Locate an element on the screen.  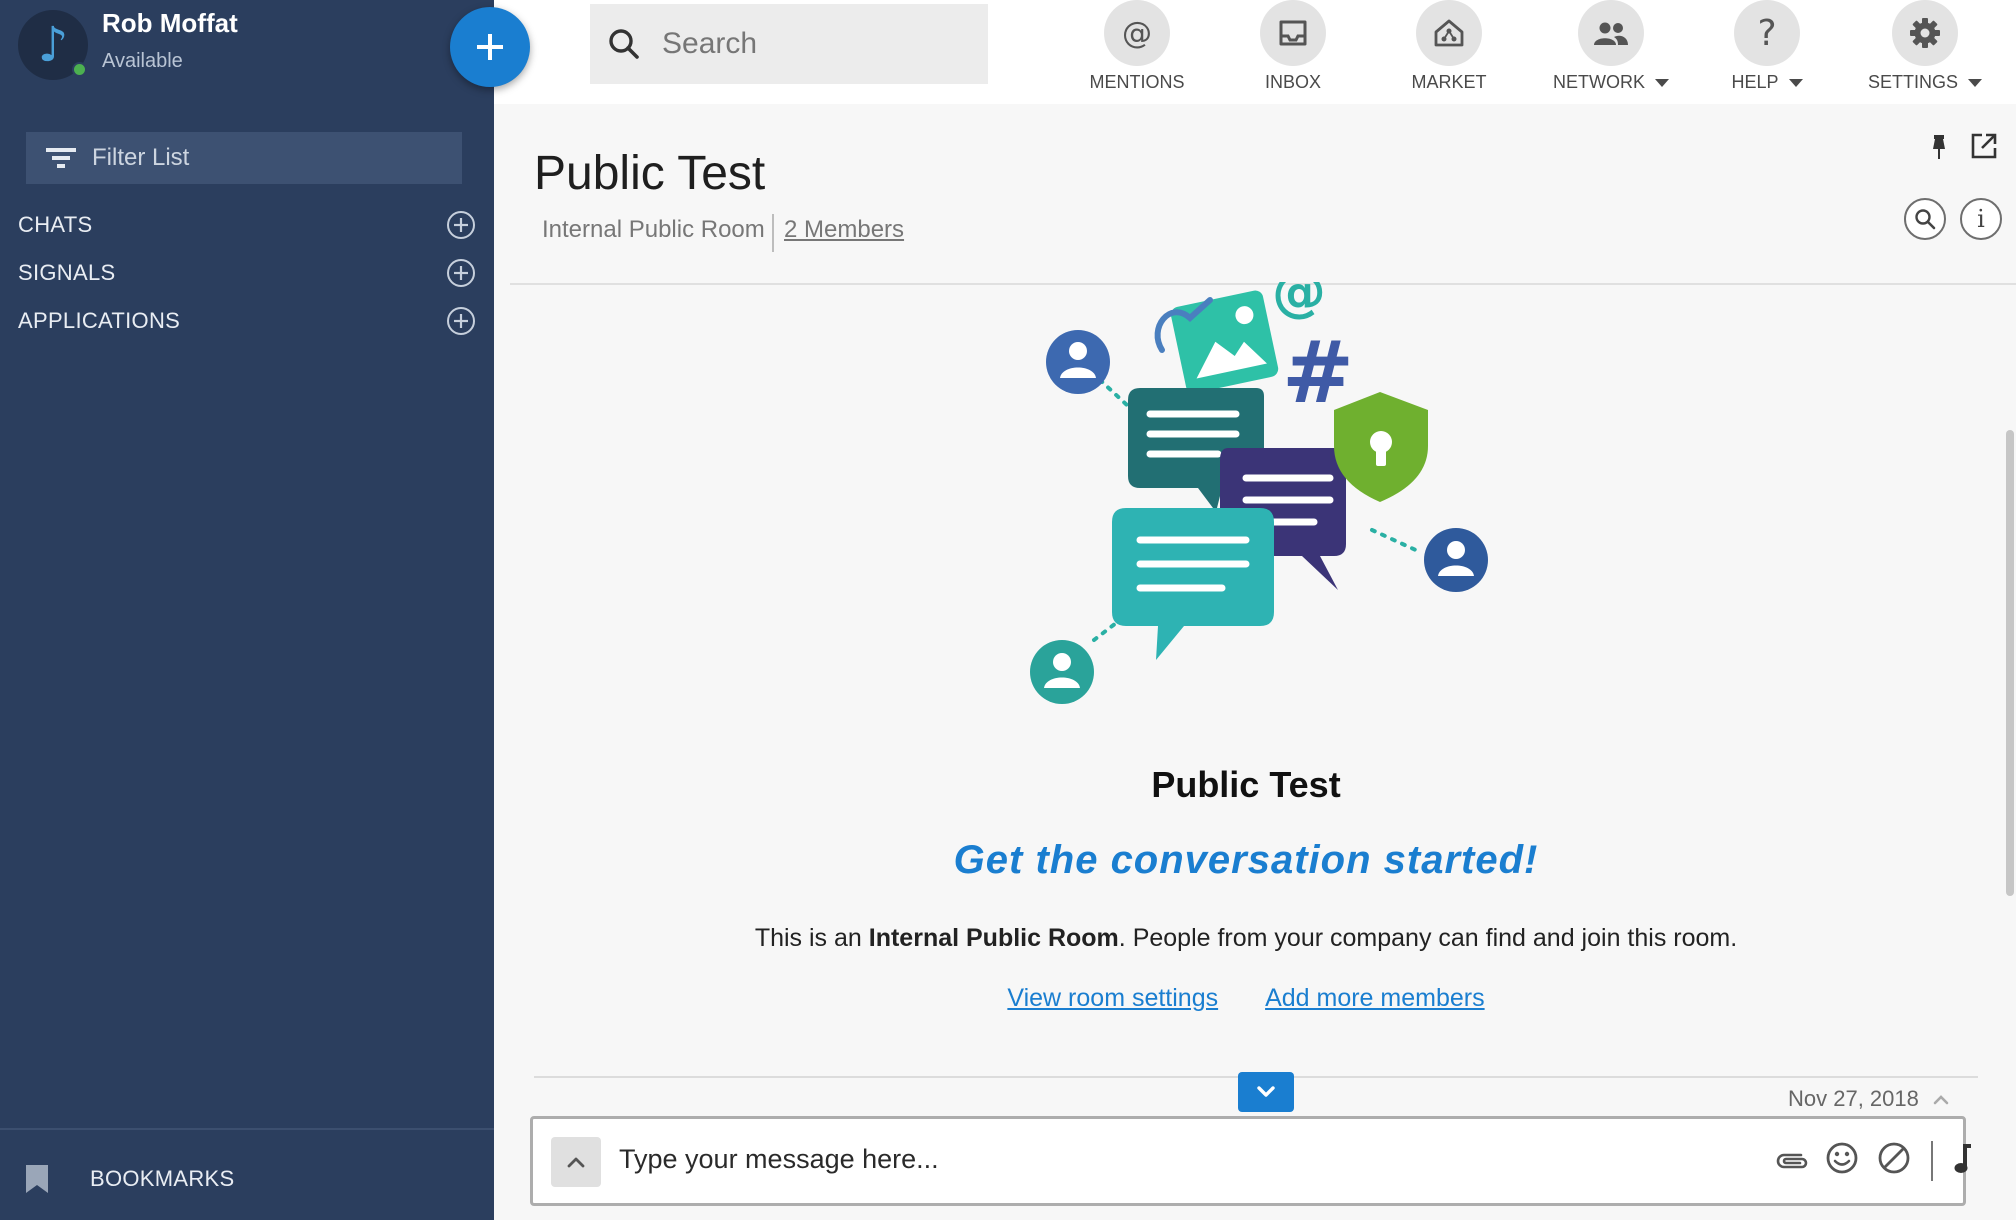
welcome-cta: Get the conversation started! is located at coordinates (1246, 860).